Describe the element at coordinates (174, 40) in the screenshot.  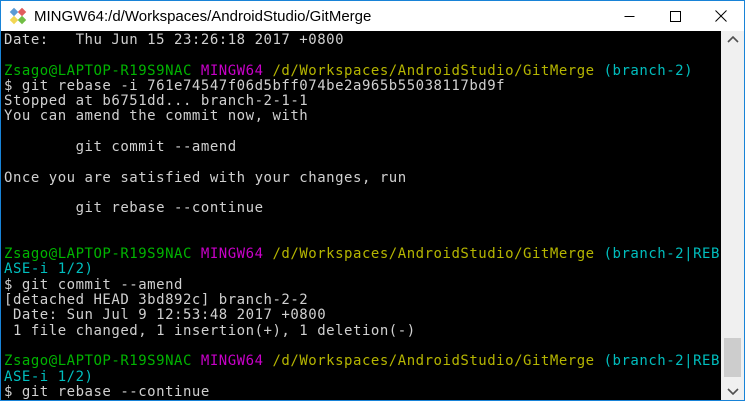
I see `terminal-text-segment: Date: Thu Jun 15 23:26:18 2017 +0800` at that location.